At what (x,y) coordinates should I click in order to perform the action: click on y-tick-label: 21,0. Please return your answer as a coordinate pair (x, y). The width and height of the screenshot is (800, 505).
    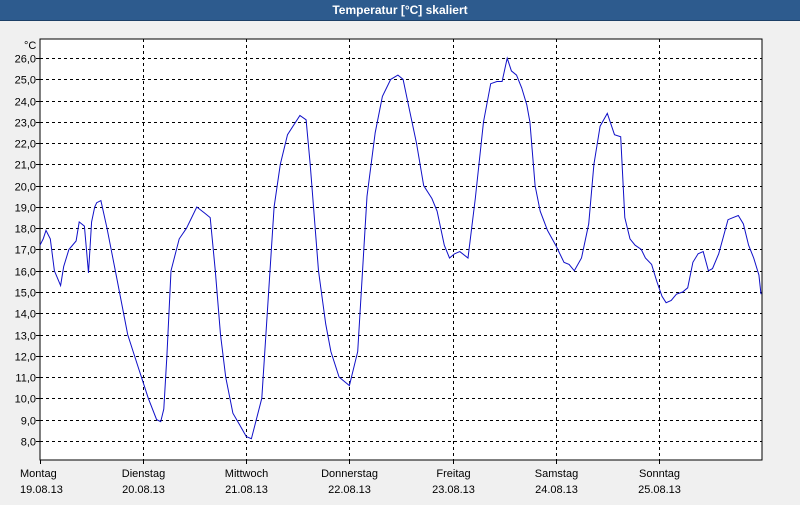
    Looking at the image, I should click on (25, 166).